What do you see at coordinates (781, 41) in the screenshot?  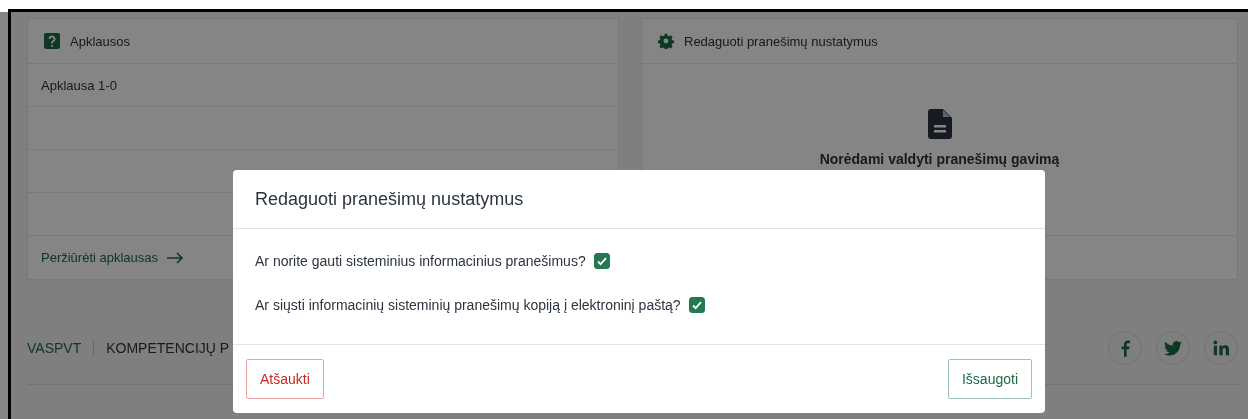 I see `card-title: Redaguoti pranešimų nustatymus` at bounding box center [781, 41].